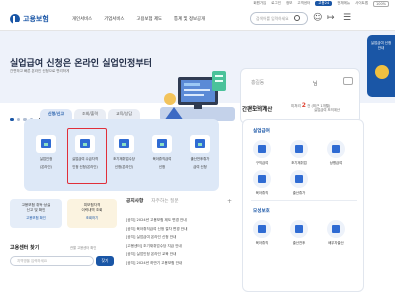 The image size is (395, 292). What do you see at coordinates (336, 163) in the screenshot?
I see `calc-item-label: 상병급여` at bounding box center [336, 163].